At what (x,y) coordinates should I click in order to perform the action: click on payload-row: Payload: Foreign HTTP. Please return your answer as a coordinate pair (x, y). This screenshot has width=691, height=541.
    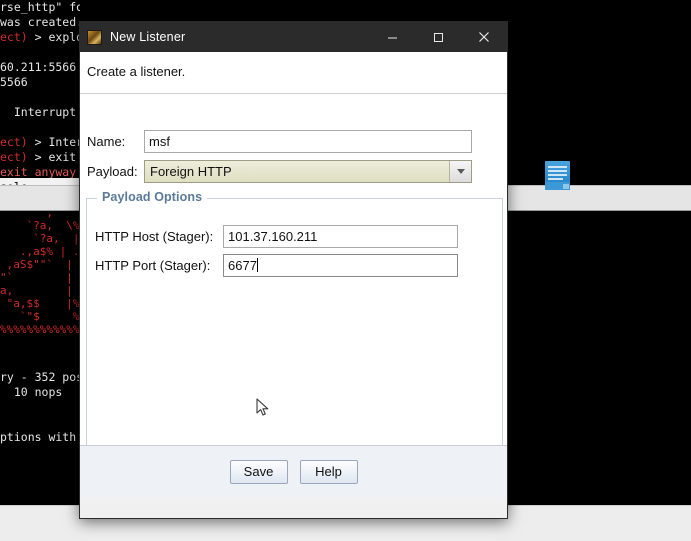
    Looking at the image, I should click on (292, 171).